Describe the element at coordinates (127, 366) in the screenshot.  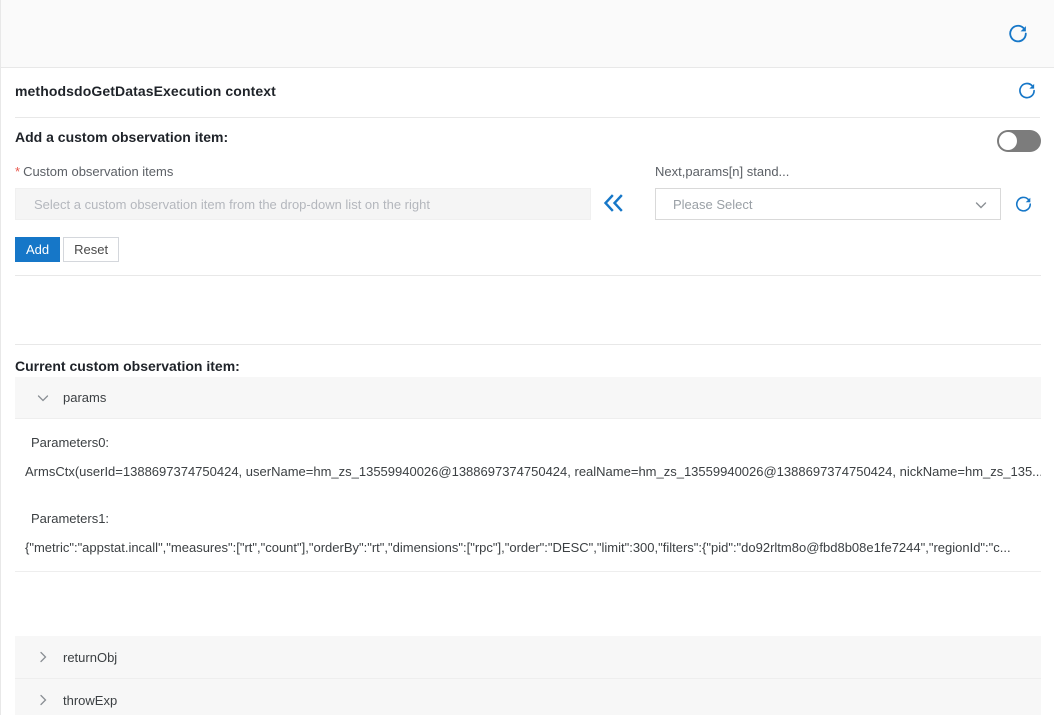
I see `current-observation-heading: Current custom observation item:` at that location.